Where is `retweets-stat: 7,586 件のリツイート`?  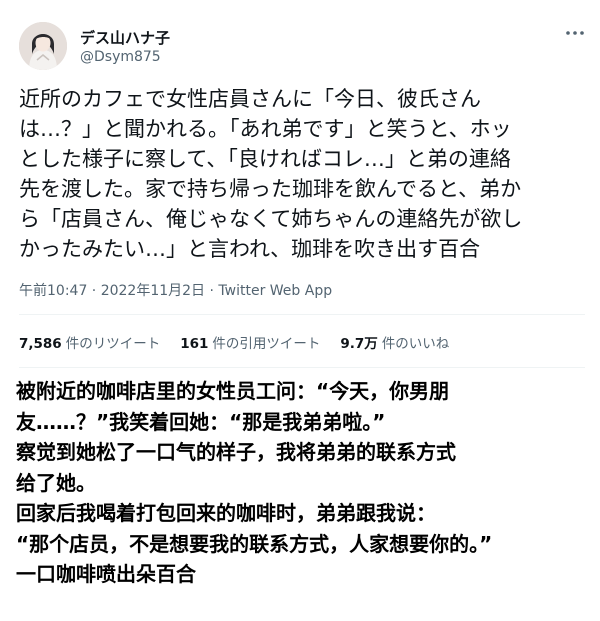
retweets-stat: 7,586 件のリツイート is located at coordinates (89, 342).